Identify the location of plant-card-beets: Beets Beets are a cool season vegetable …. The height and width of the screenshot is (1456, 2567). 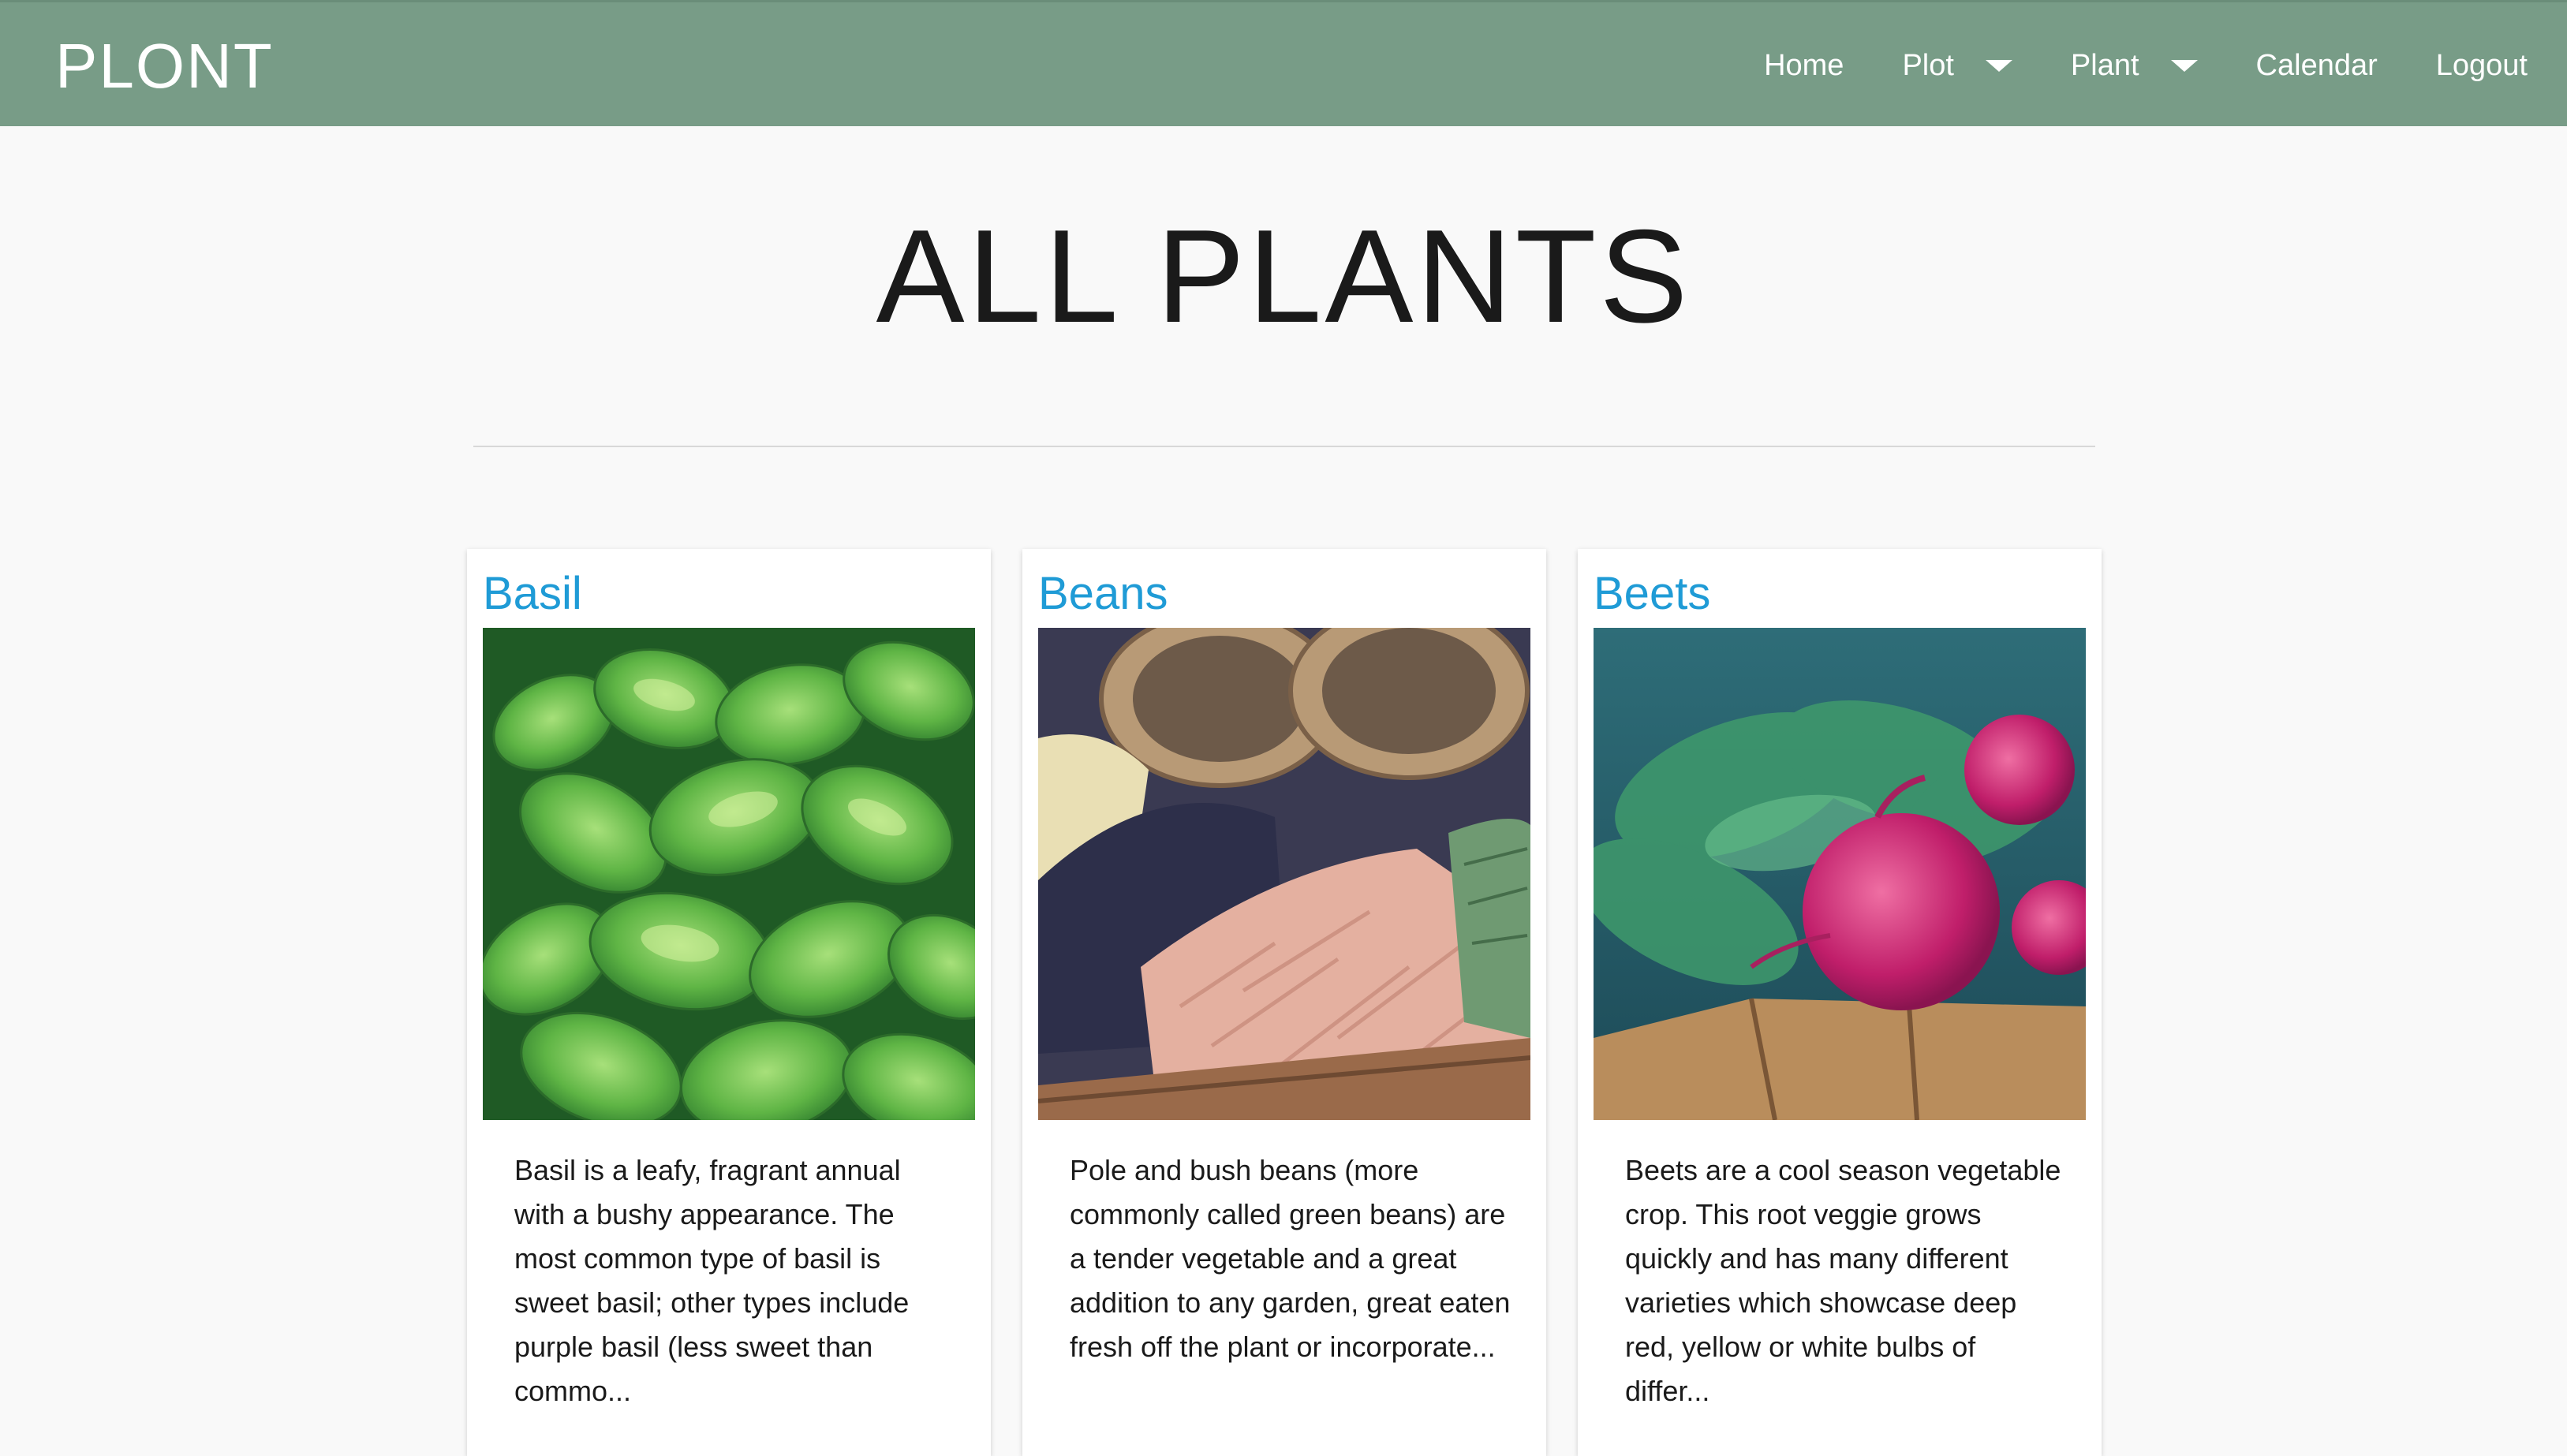
(1840, 1002).